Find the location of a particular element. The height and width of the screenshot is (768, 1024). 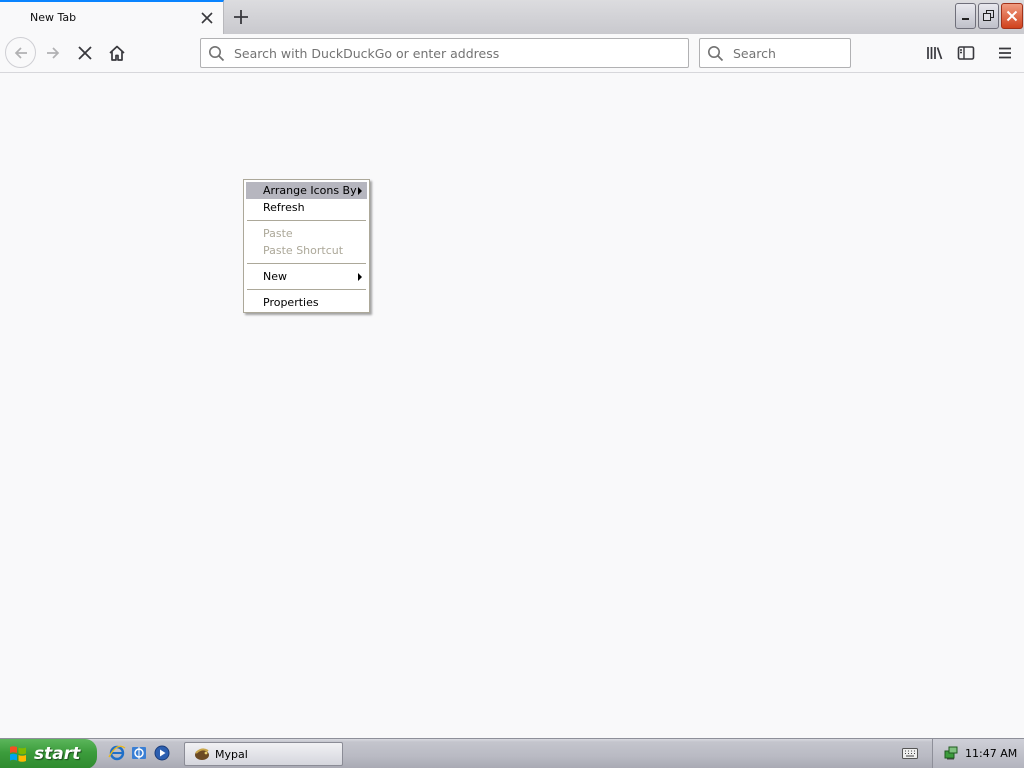

menu-item-arrange-icons-by: Arrange Icons By is located at coordinates (306, 190).